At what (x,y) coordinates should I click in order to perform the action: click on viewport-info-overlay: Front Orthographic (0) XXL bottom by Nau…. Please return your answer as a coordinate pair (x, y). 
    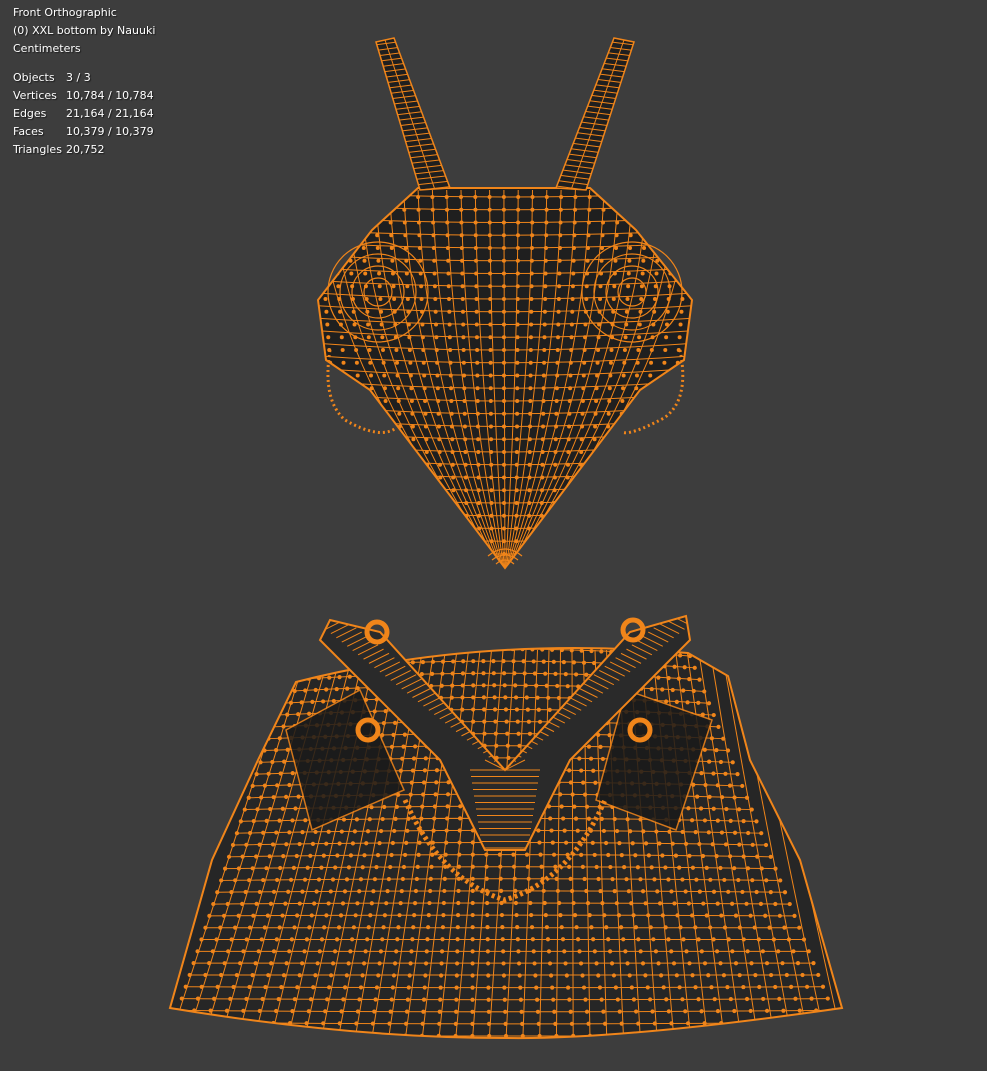
    Looking at the image, I should click on (84, 81).